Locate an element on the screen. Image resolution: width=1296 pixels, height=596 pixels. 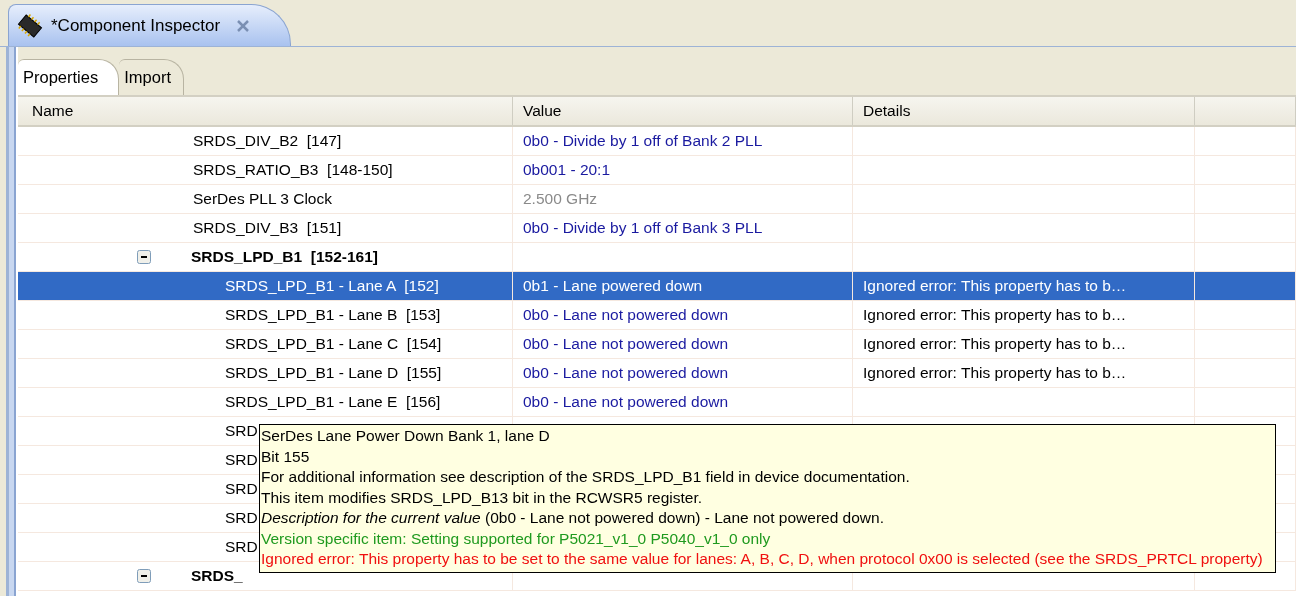
property-value: 0b0 - Divide by 1 off of Bank 2 PLL is located at coordinates (643, 141).